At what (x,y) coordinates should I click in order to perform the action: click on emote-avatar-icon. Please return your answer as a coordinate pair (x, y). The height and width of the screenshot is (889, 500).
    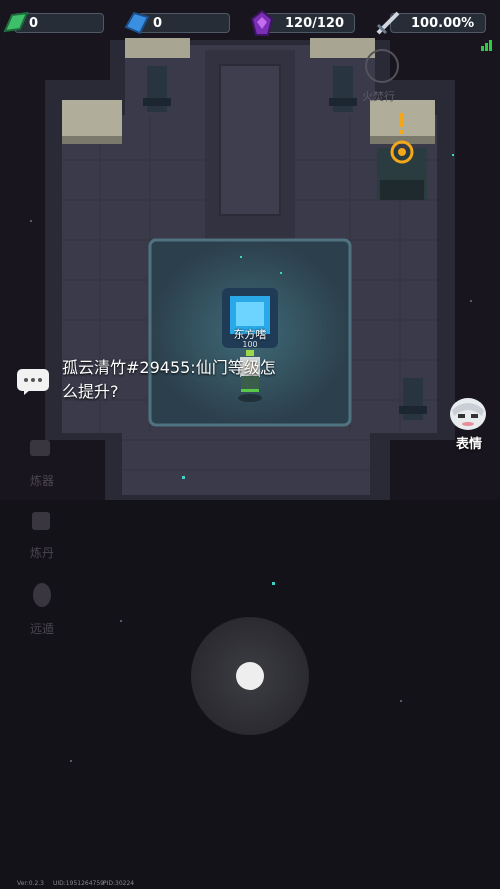
    Looking at the image, I should click on (468, 414).